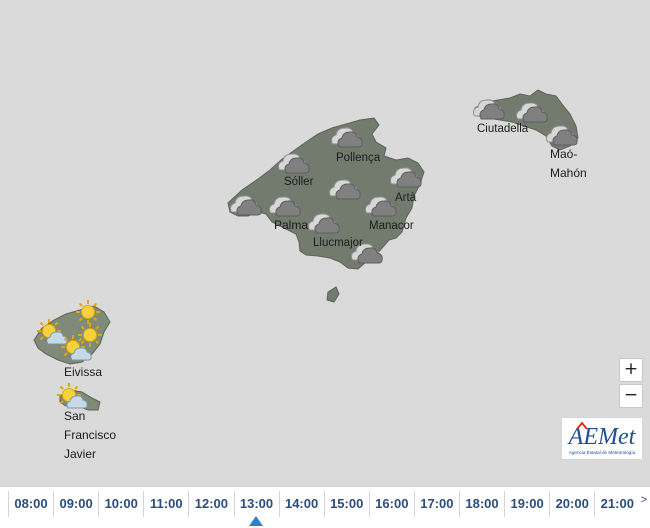 Image resolution: width=650 pixels, height=528 pixels. I want to click on hour-slot: 11:00, so click(165, 504).